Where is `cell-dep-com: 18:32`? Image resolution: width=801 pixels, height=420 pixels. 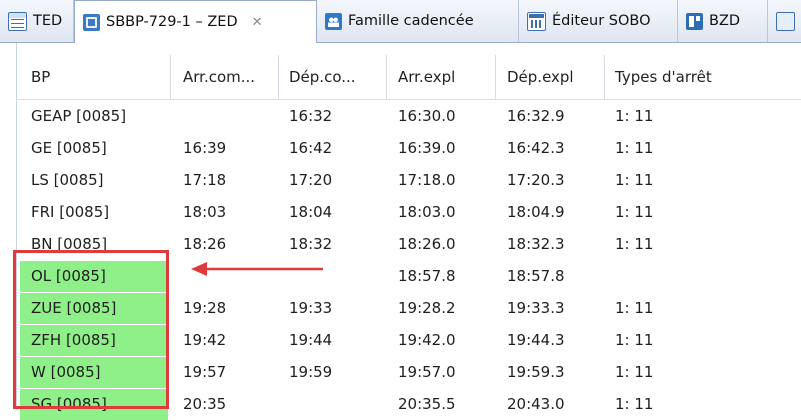
cell-dep-com: 18:32 is located at coordinates (310, 244).